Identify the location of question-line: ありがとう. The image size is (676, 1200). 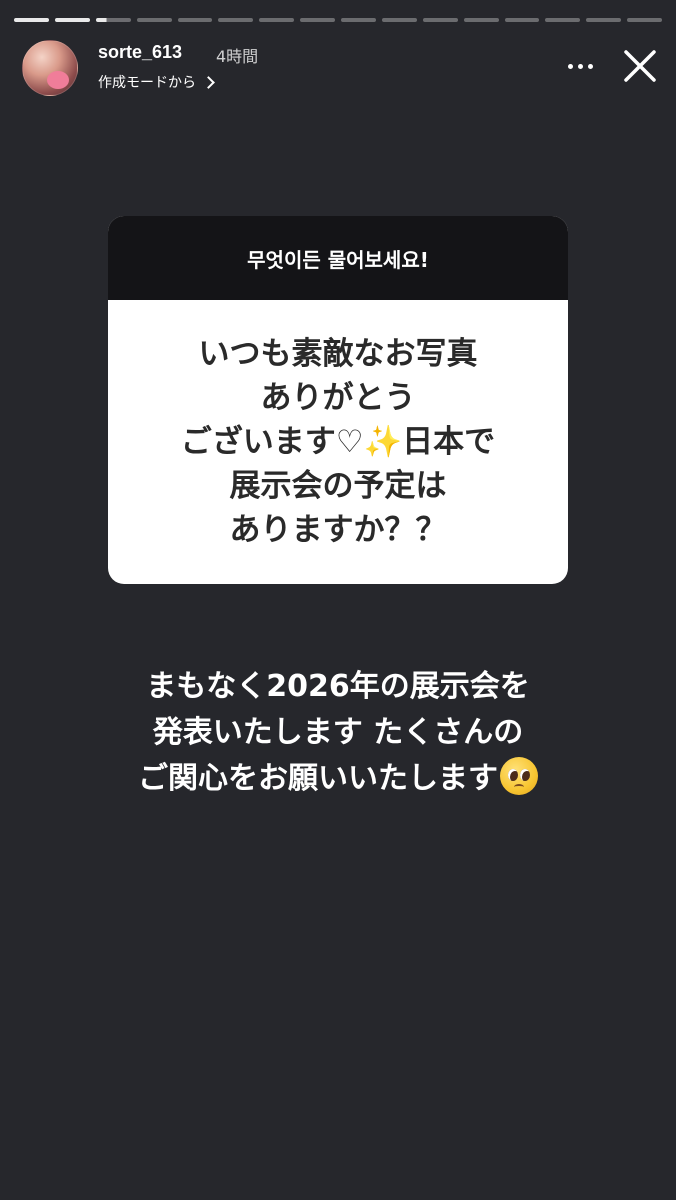
(338, 398).